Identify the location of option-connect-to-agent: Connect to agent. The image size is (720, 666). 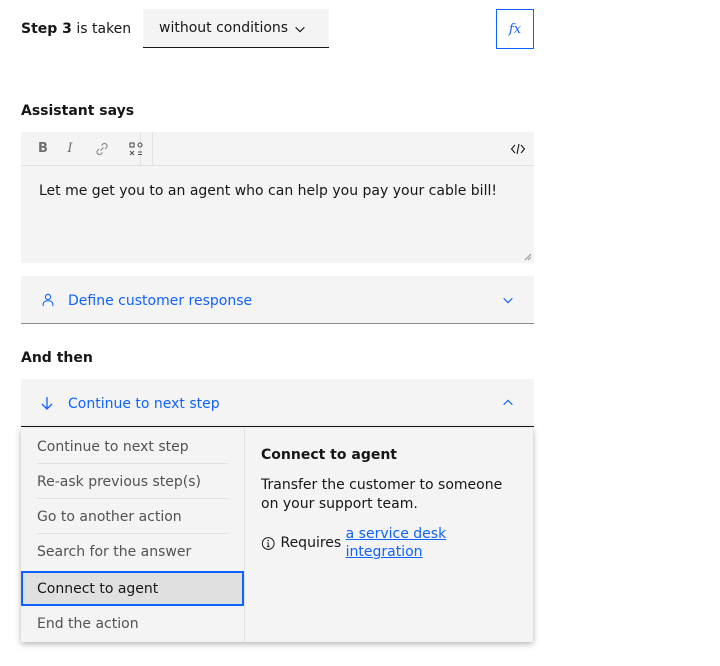
(132, 588).